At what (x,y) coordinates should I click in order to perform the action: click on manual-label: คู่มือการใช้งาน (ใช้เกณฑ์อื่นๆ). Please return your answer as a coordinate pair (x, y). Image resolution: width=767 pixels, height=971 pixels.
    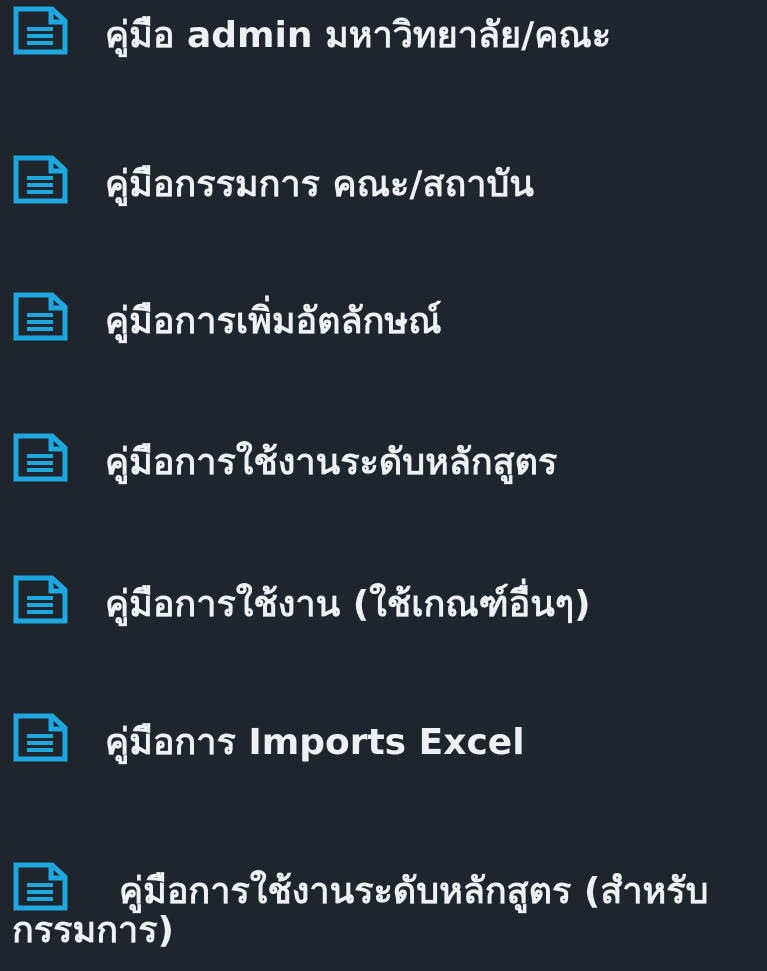
    Looking at the image, I should click on (348, 604).